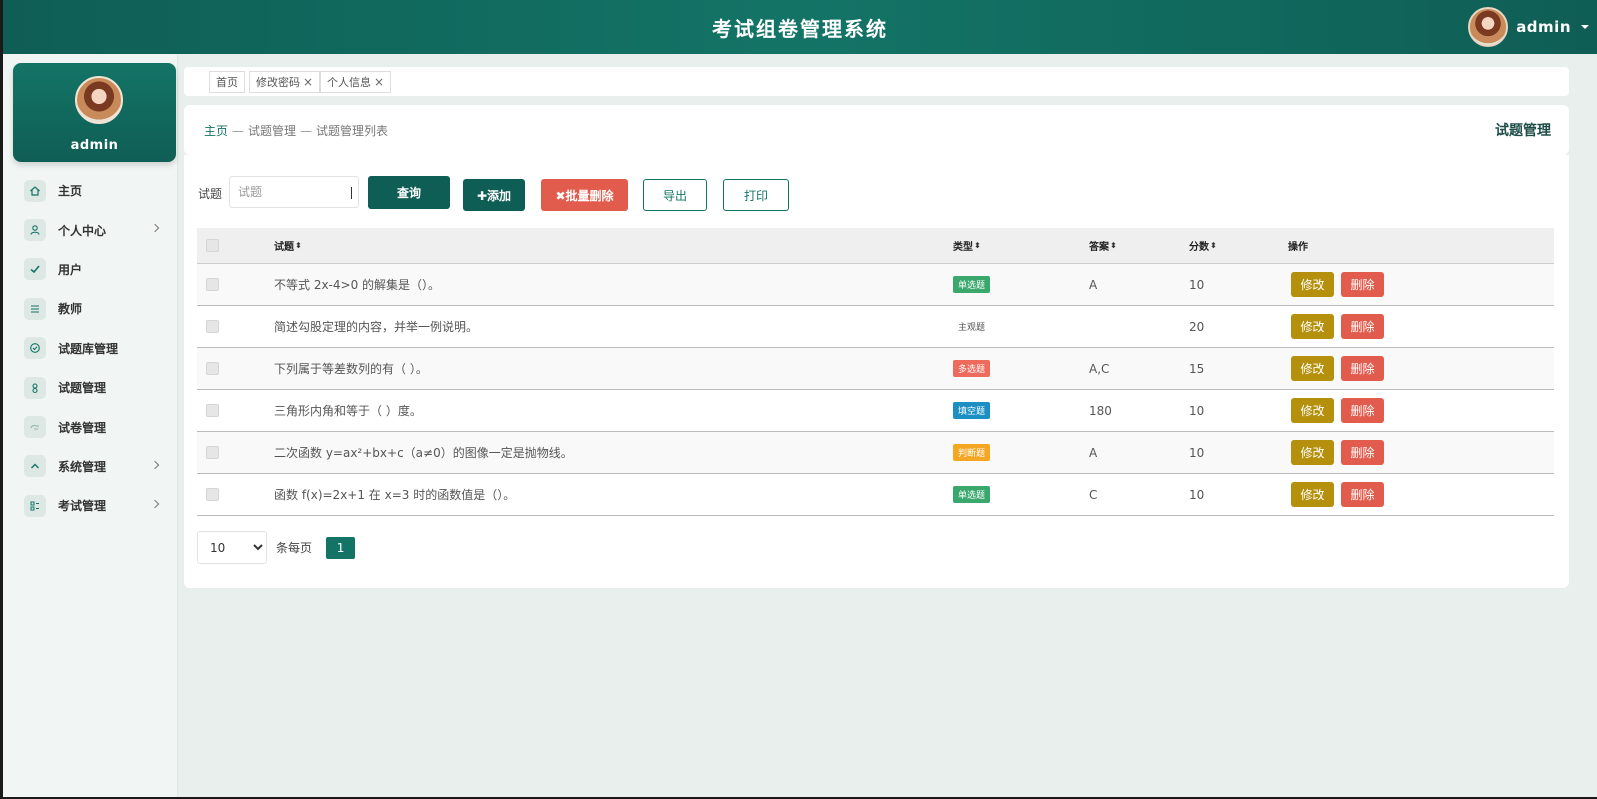  I want to click on page-button-current: 1, so click(341, 547).